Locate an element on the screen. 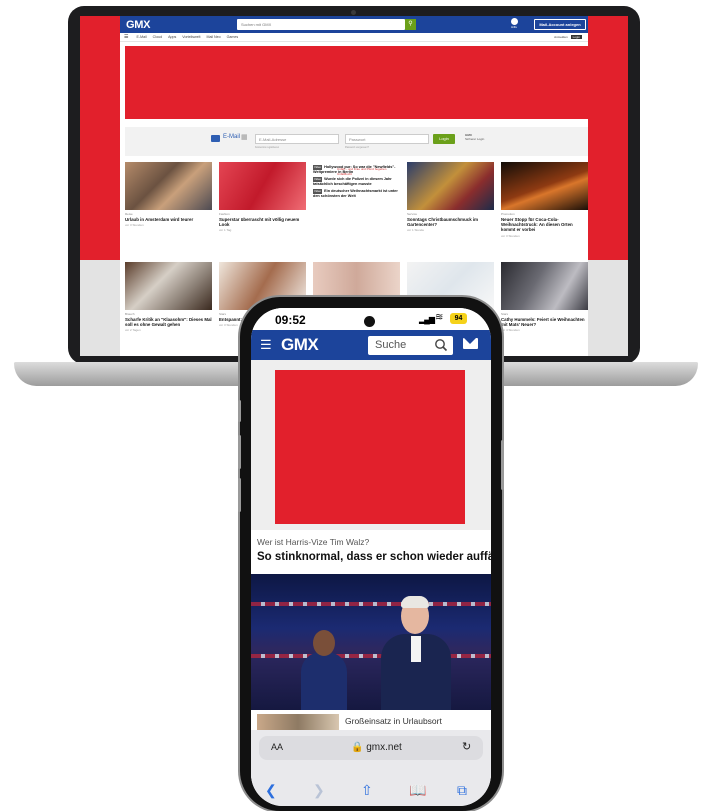 The height and width of the screenshot is (811, 707). news-card-kicker: Service is located at coordinates (412, 214).